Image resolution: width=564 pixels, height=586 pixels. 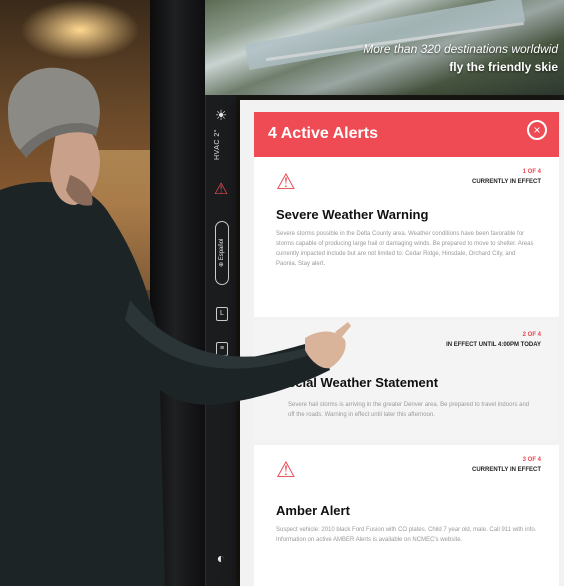 I want to click on weather-readout: HVAC 2°, so click(x=217, y=144).